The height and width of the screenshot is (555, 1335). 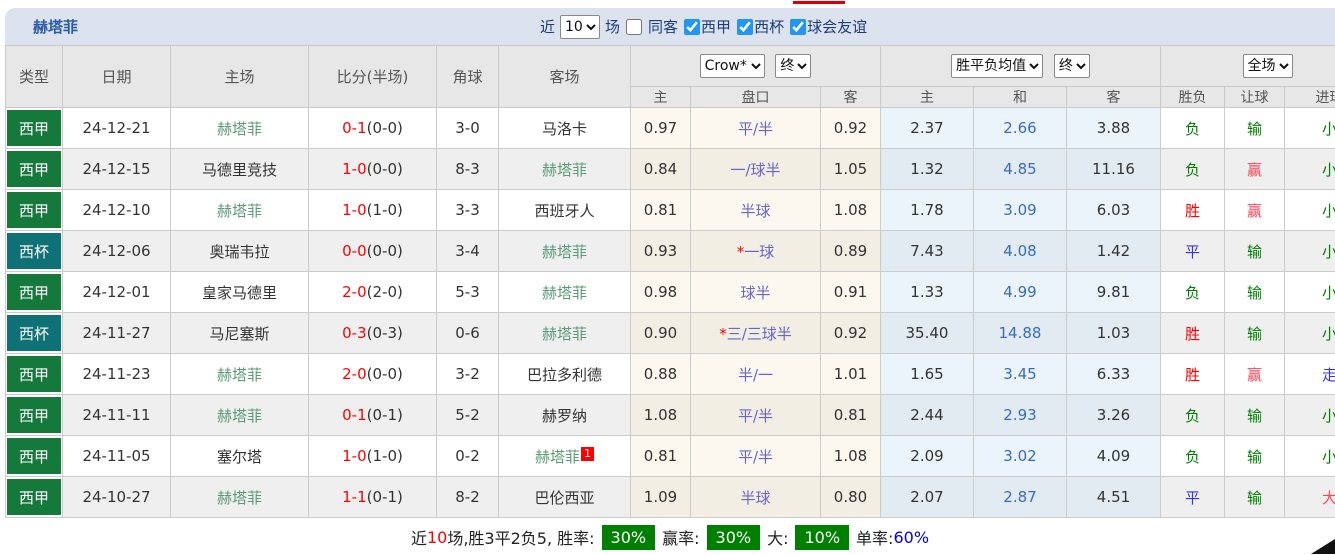 What do you see at coordinates (372, 76) in the screenshot?
I see `col-header-score: 比分(半场)` at bounding box center [372, 76].